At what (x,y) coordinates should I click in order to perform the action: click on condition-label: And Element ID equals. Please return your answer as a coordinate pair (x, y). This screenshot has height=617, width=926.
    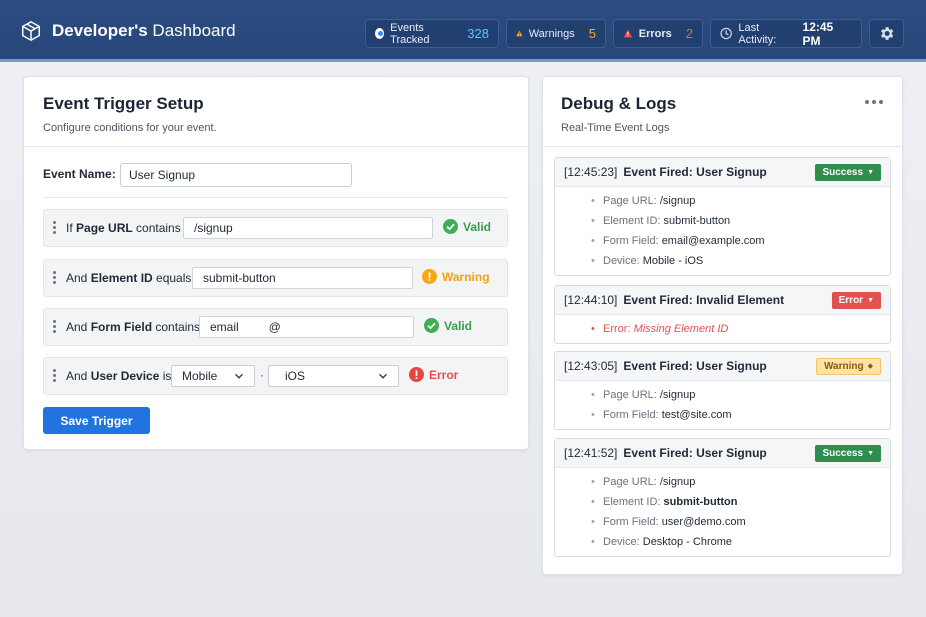
    Looking at the image, I should click on (128, 278).